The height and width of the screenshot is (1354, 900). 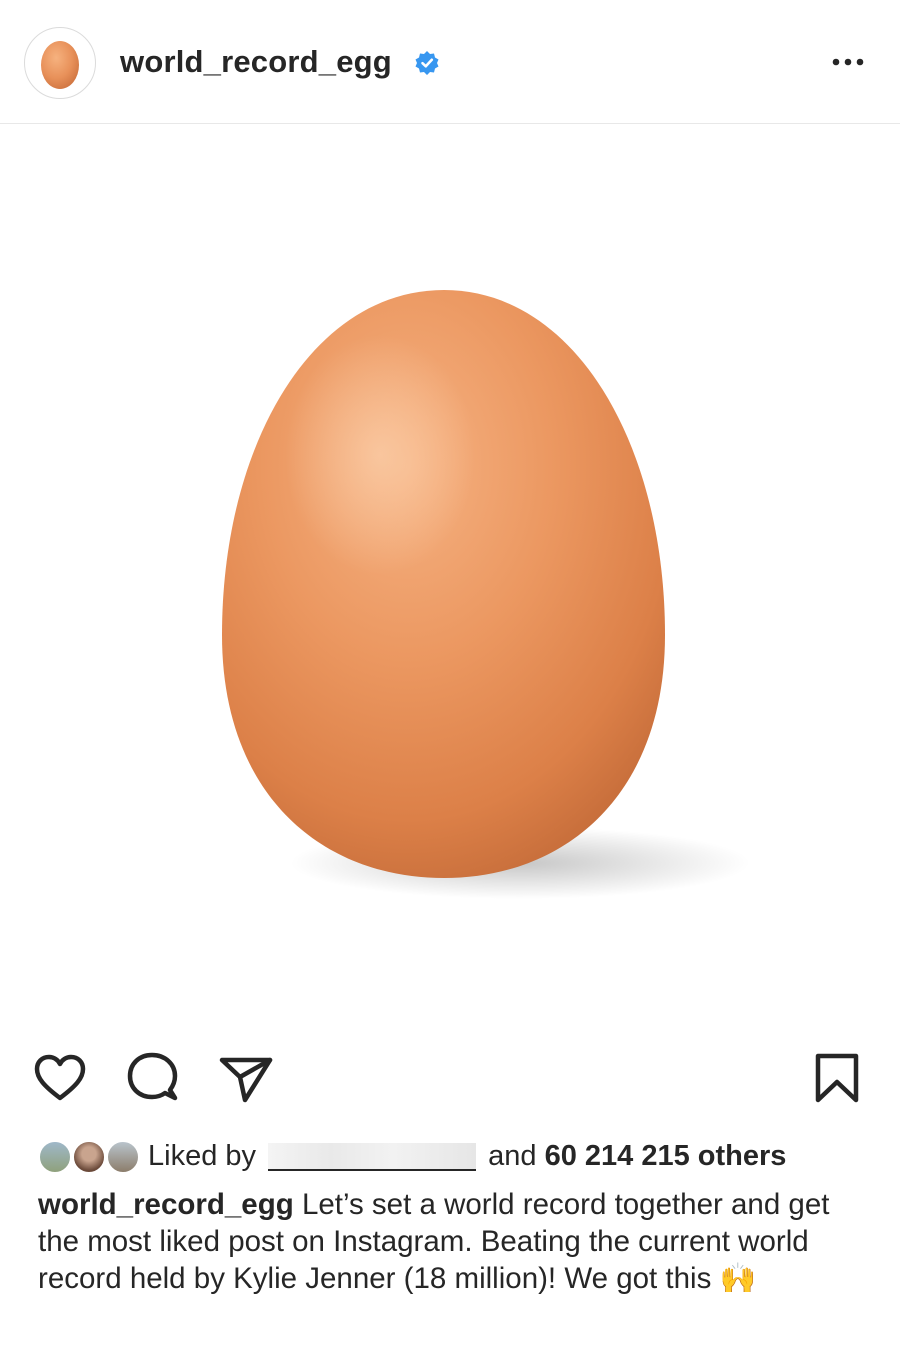 I want to click on redacted-username, so click(x=372, y=1157).